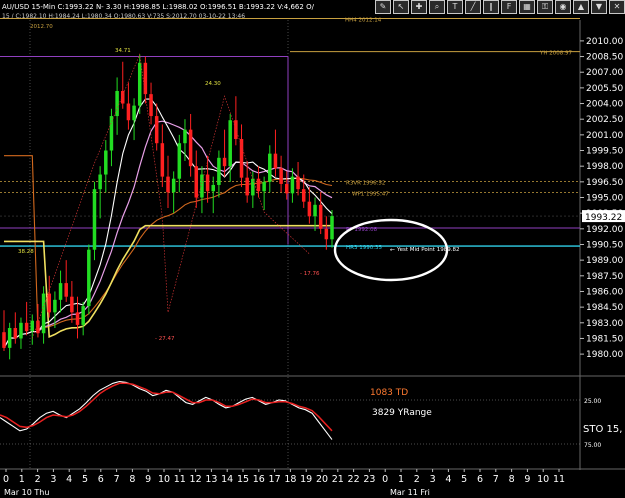  I want to click on price-tick-label: 1983.00, so click(604, 324).